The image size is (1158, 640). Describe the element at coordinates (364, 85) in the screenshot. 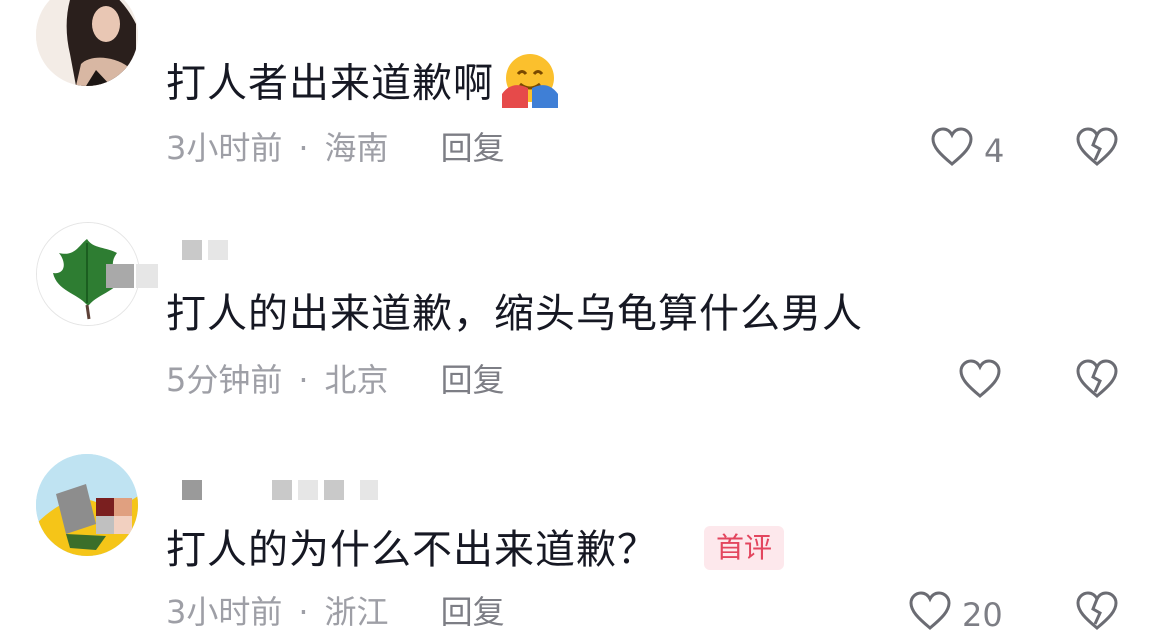

I see `comment-text: 打人者出来道歉啊` at that location.